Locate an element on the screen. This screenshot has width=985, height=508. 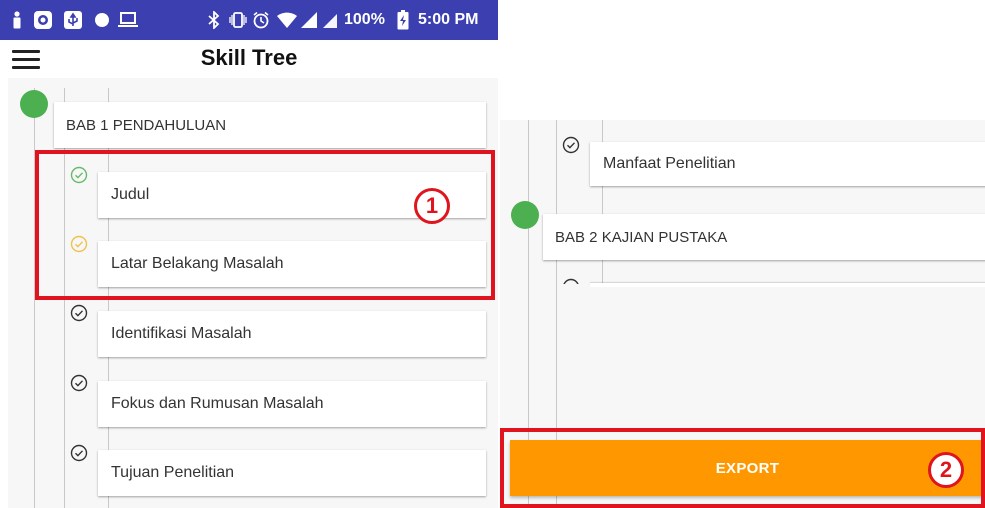
alarm-icon is located at coordinates (261, 20).